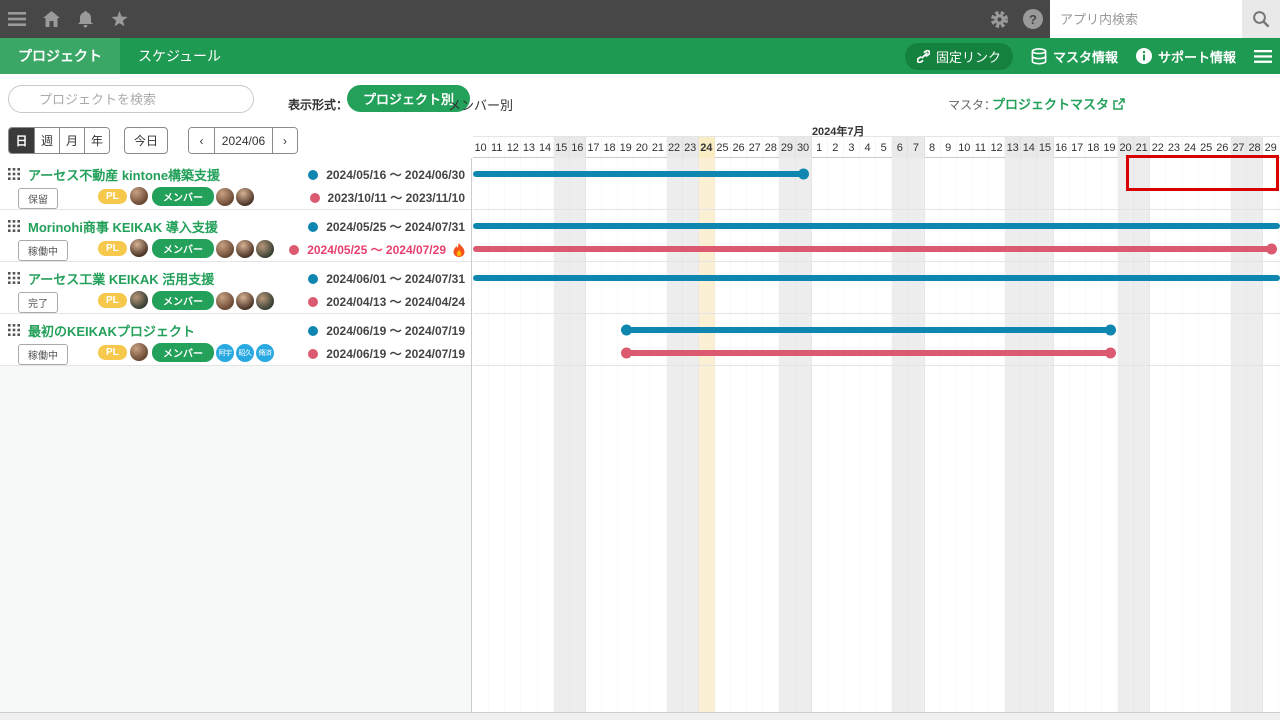  Describe the element at coordinates (480, 104) in the screenshot. I see `view-by-member-button: メンバー別` at that location.